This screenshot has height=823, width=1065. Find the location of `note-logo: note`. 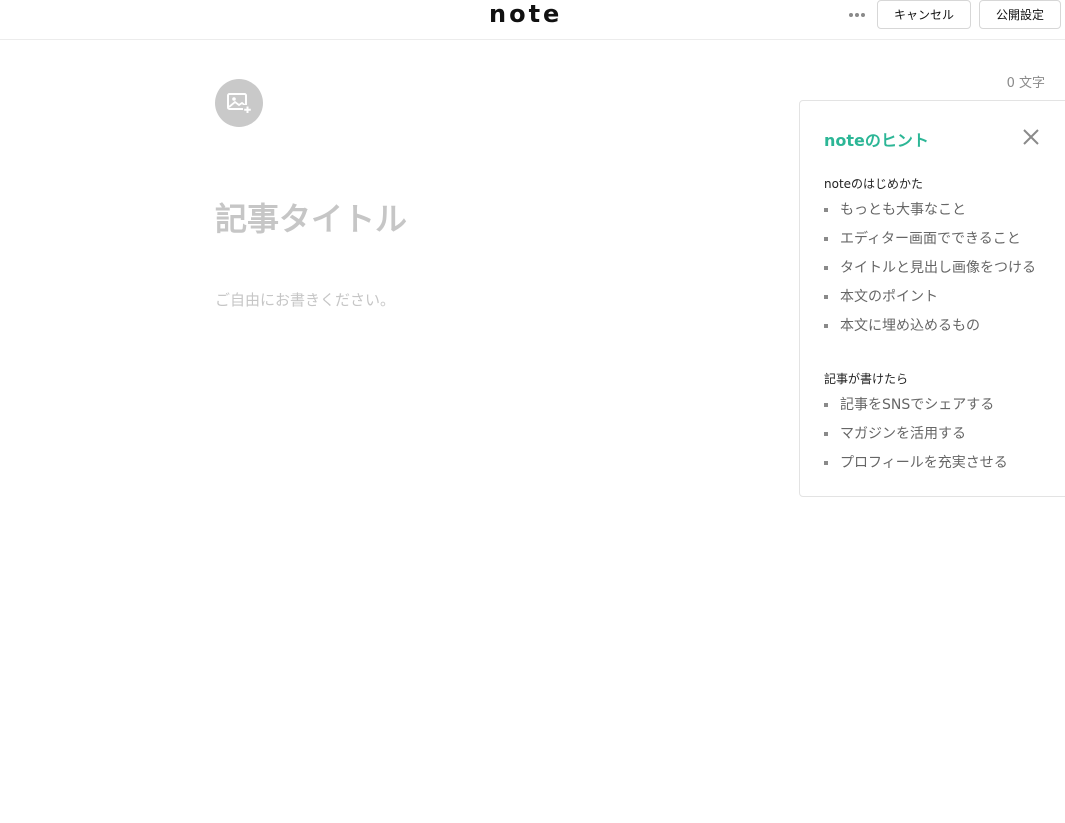

note-logo: note is located at coordinates (525, 15).